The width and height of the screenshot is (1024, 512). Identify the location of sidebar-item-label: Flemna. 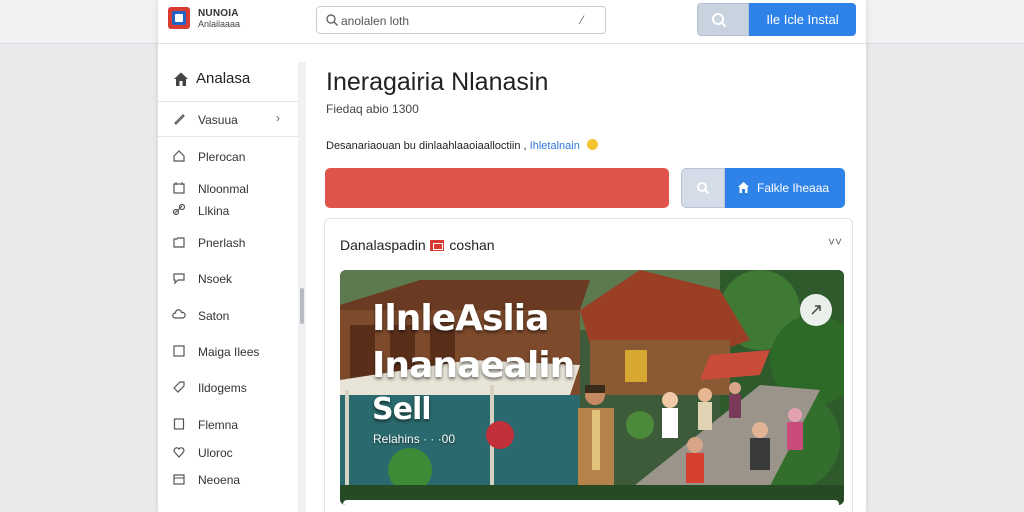
(218, 425).